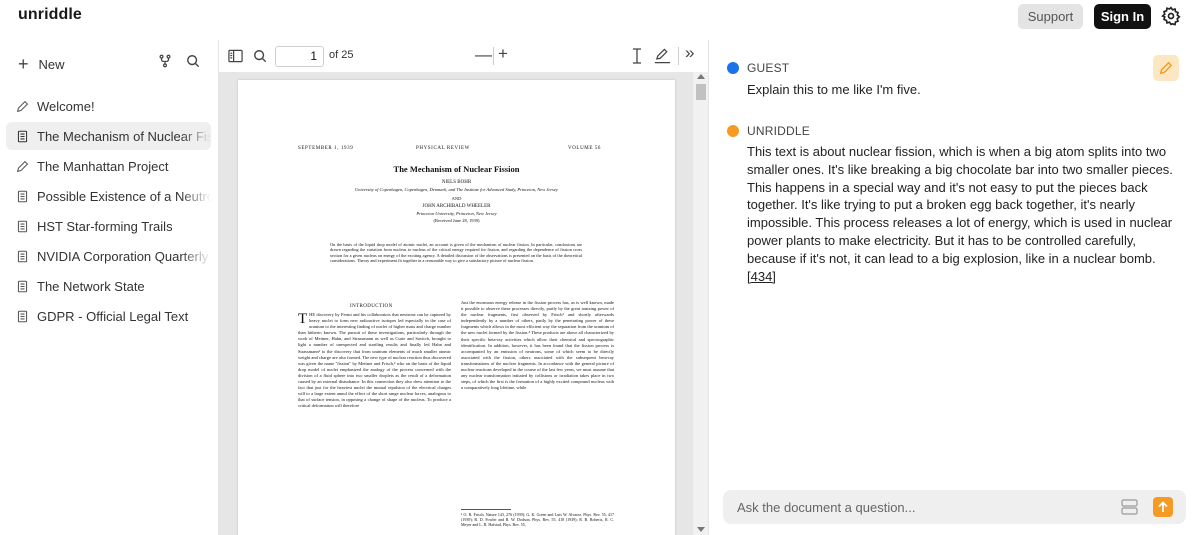 Image resolution: width=1200 pixels, height=535 pixels. I want to click on zoom-divider, so click(493, 56).